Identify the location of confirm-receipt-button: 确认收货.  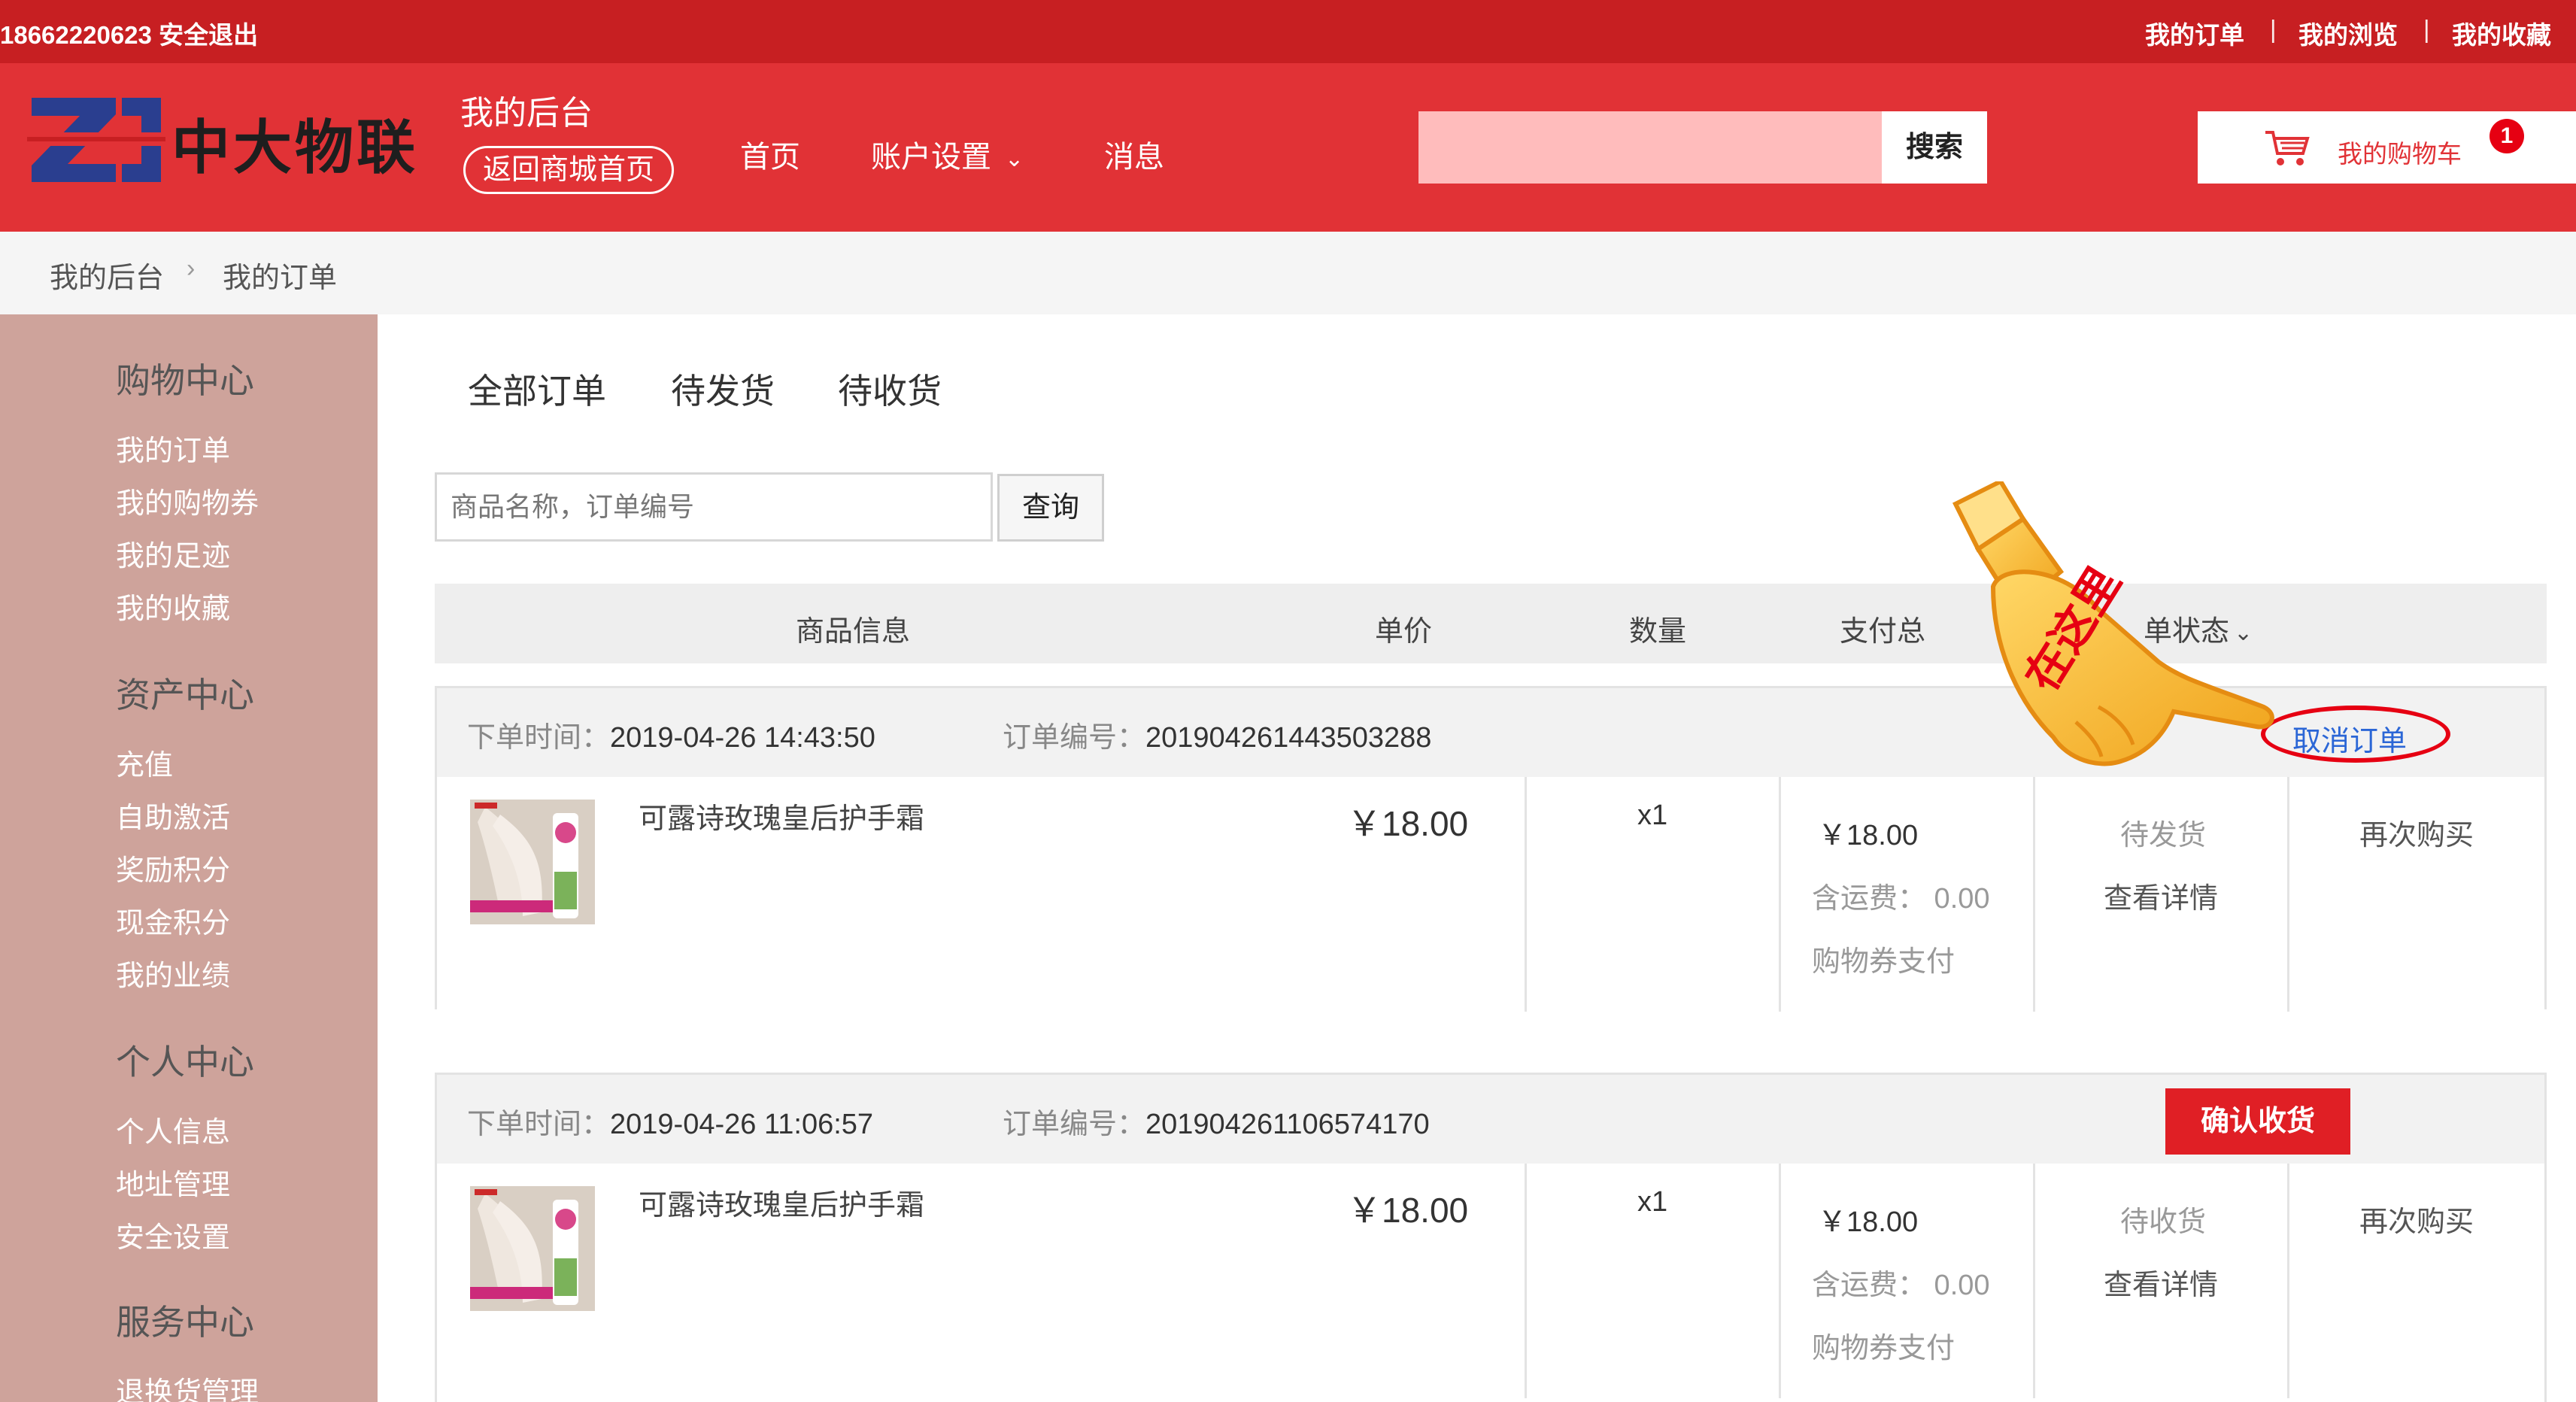
(2257, 1121).